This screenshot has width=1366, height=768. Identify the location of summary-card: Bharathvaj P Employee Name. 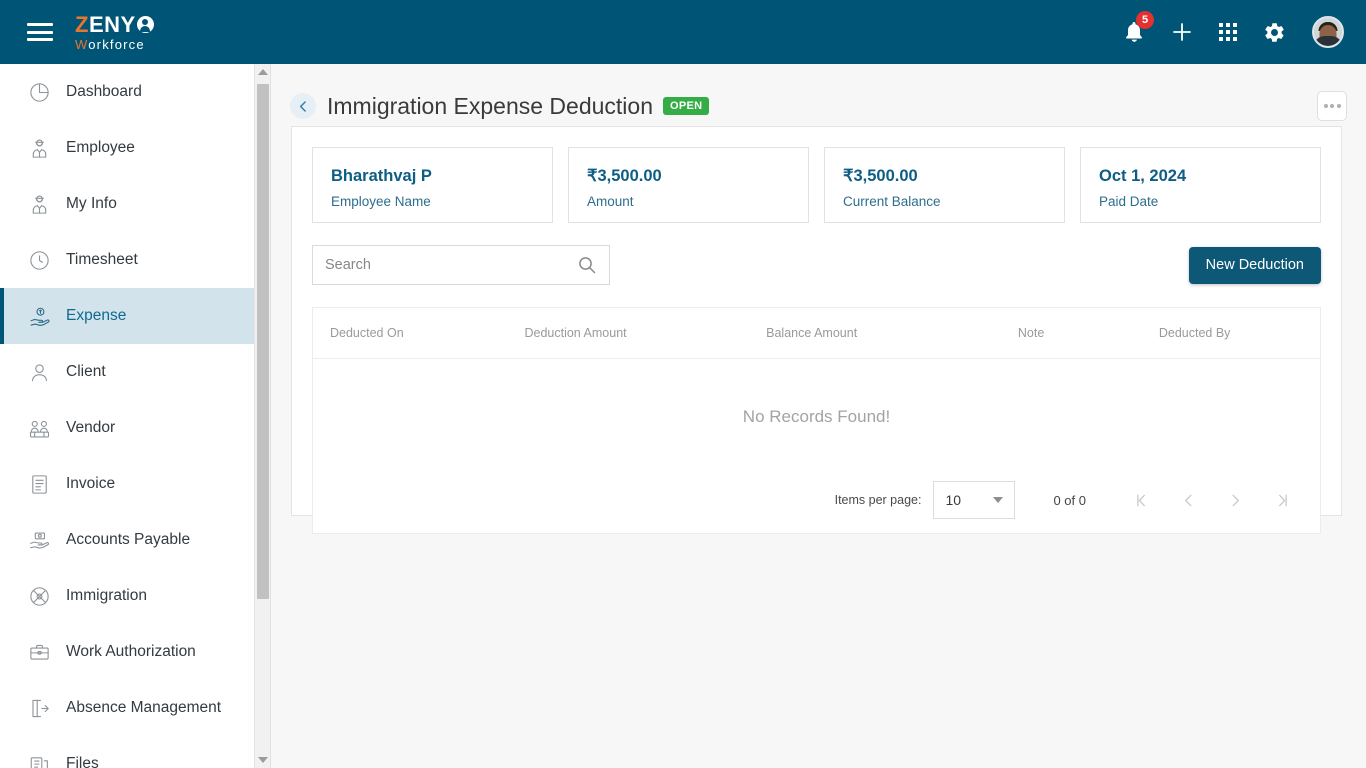
(432, 185).